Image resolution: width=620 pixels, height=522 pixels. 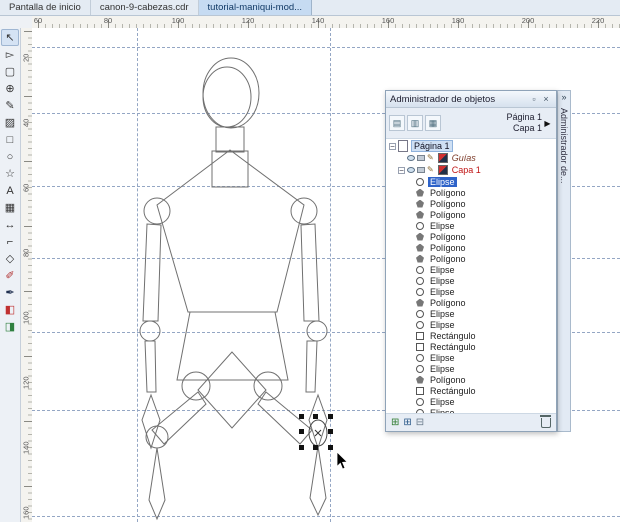 What do you see at coordinates (10, 156) in the screenshot?
I see `ellipse-tool-icon: ○` at bounding box center [10, 156].